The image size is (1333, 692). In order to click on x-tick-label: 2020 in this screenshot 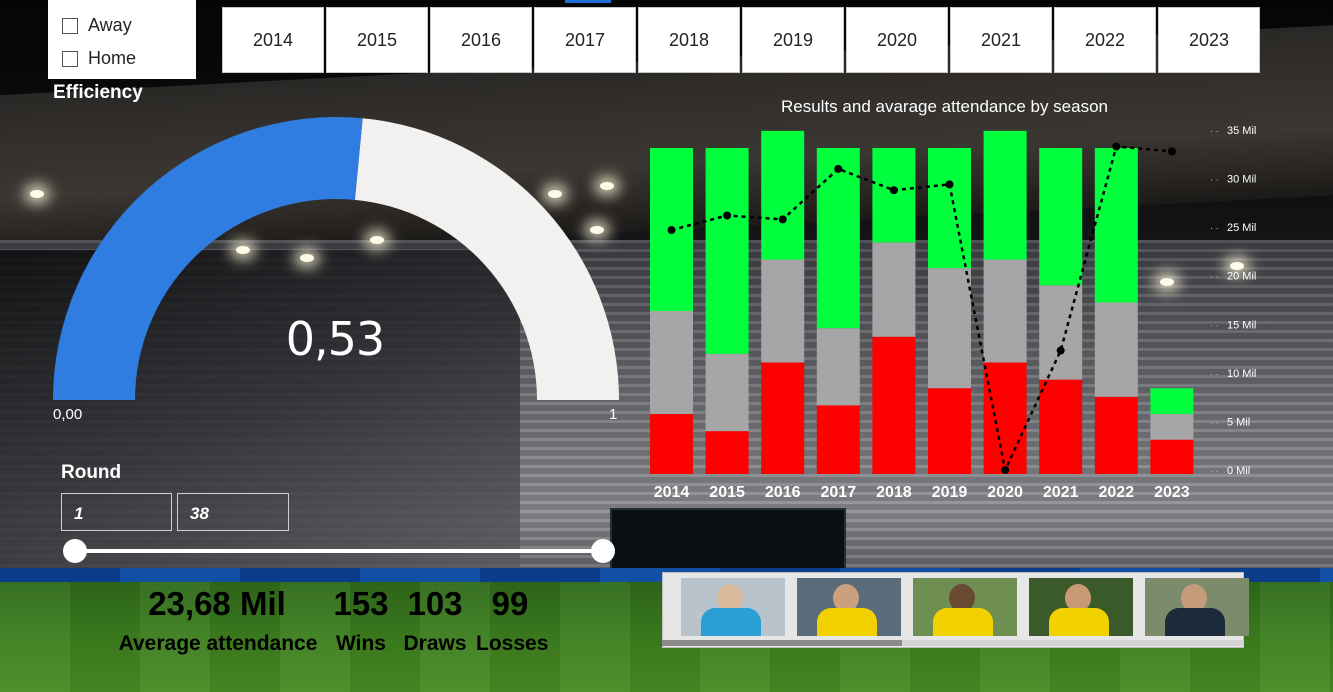, I will do `click(1005, 492)`.